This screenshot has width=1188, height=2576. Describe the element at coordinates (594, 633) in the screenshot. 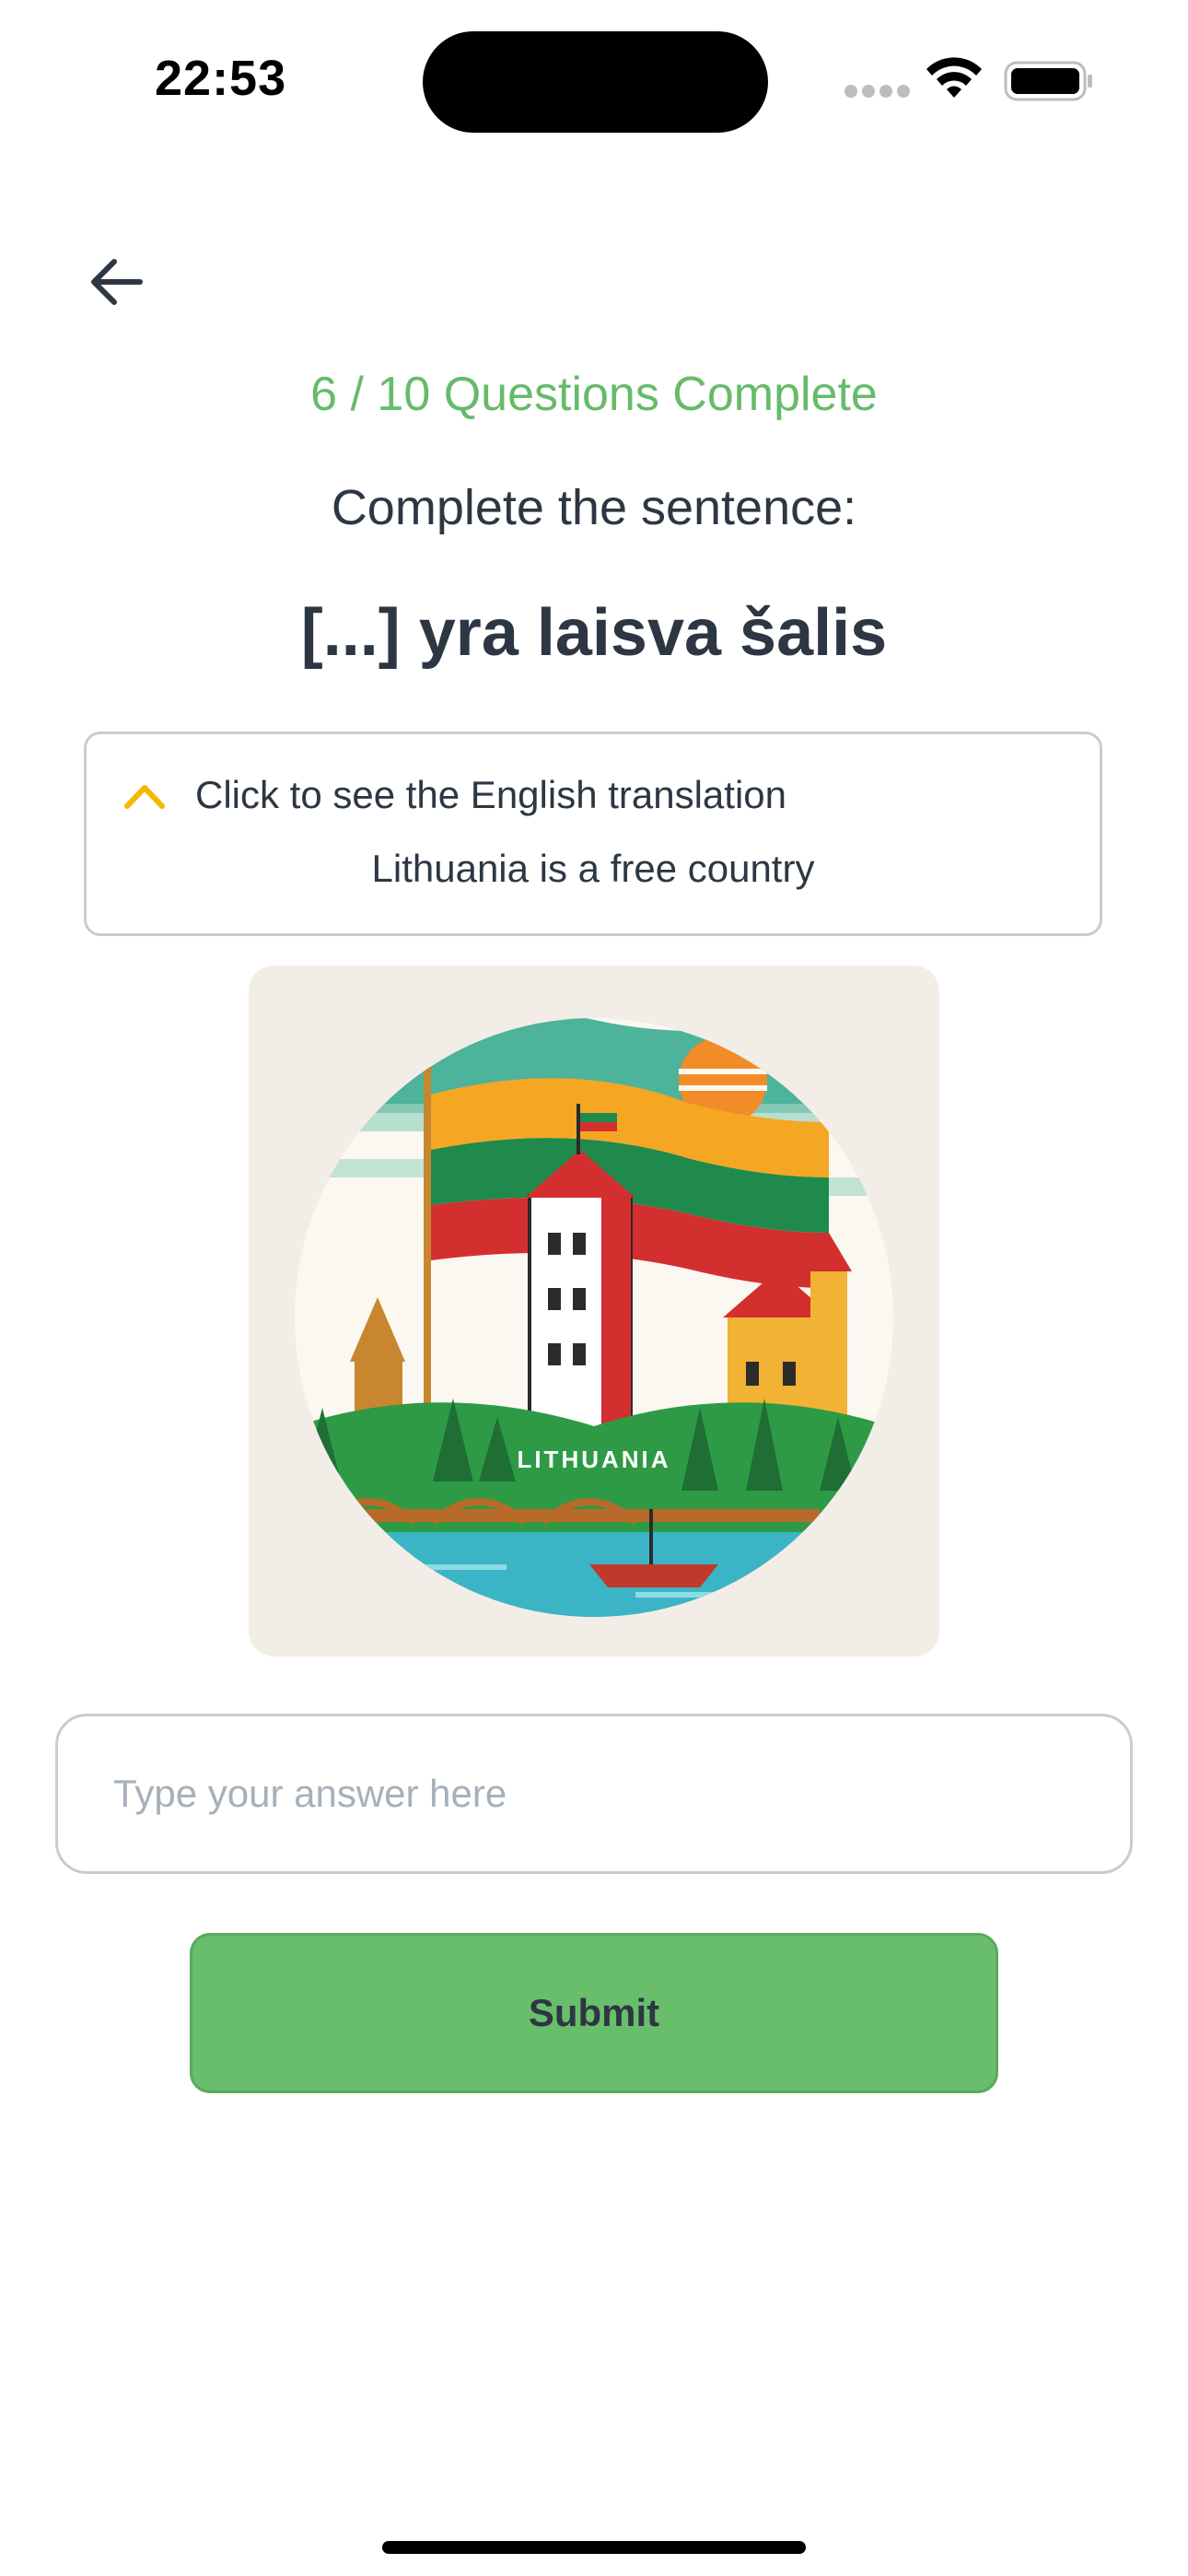

I see `question-sentence: [...] yra laisva šalis` at that location.